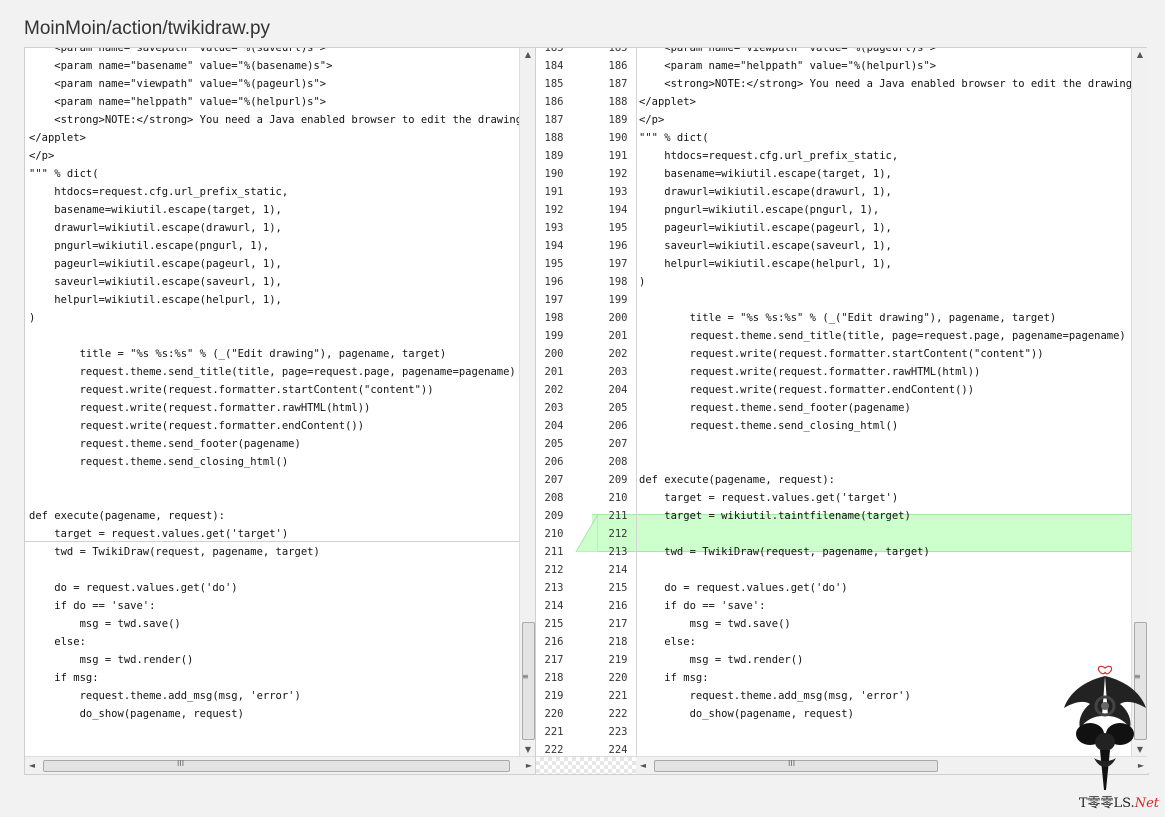 The width and height of the screenshot is (1165, 817). Describe the element at coordinates (554, 282) in the screenshot. I see `old-line-number: 196` at that location.